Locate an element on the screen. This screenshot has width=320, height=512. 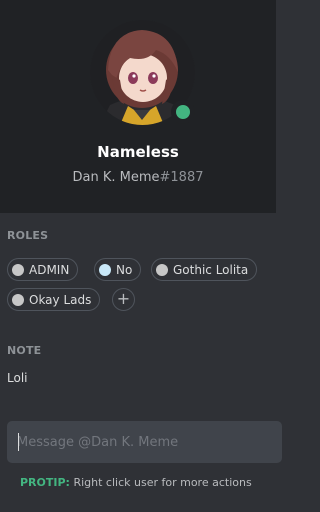
text-caret is located at coordinates (18, 442).